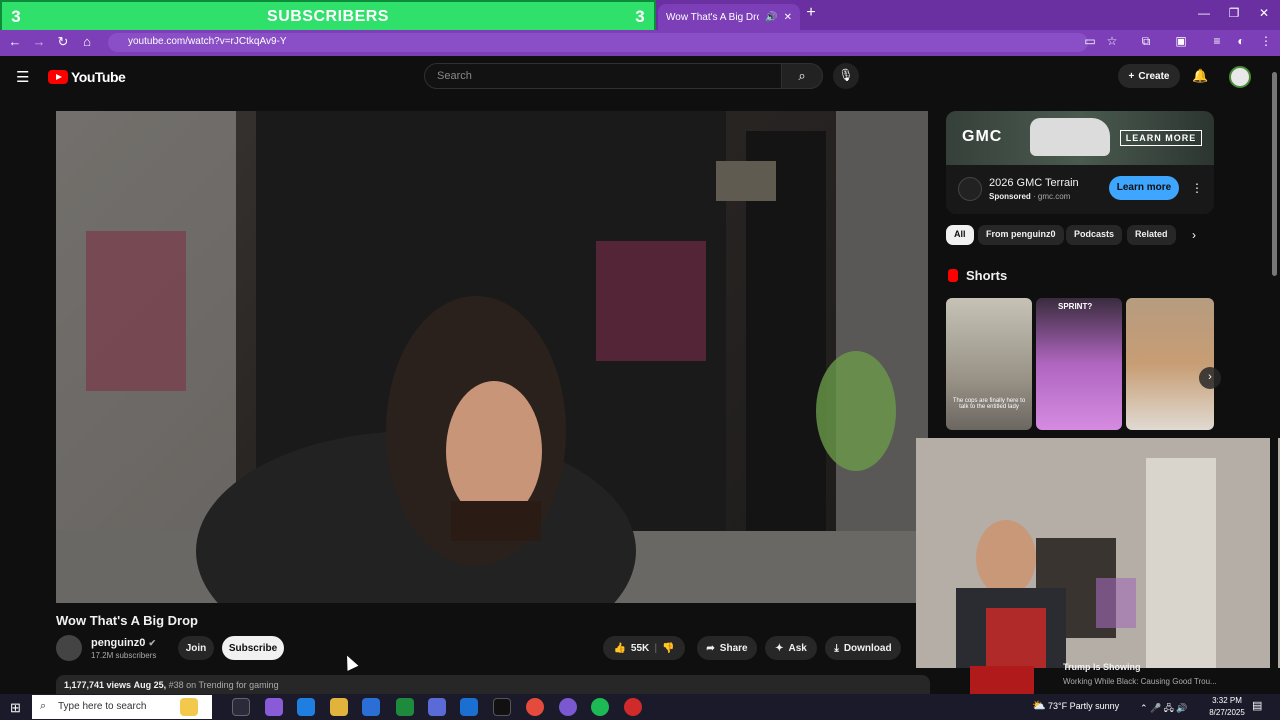  Describe the element at coordinates (1164, 709) in the screenshot. I see `system-tray-icons: ⌃ 🎤 🖧 🔊` at that location.